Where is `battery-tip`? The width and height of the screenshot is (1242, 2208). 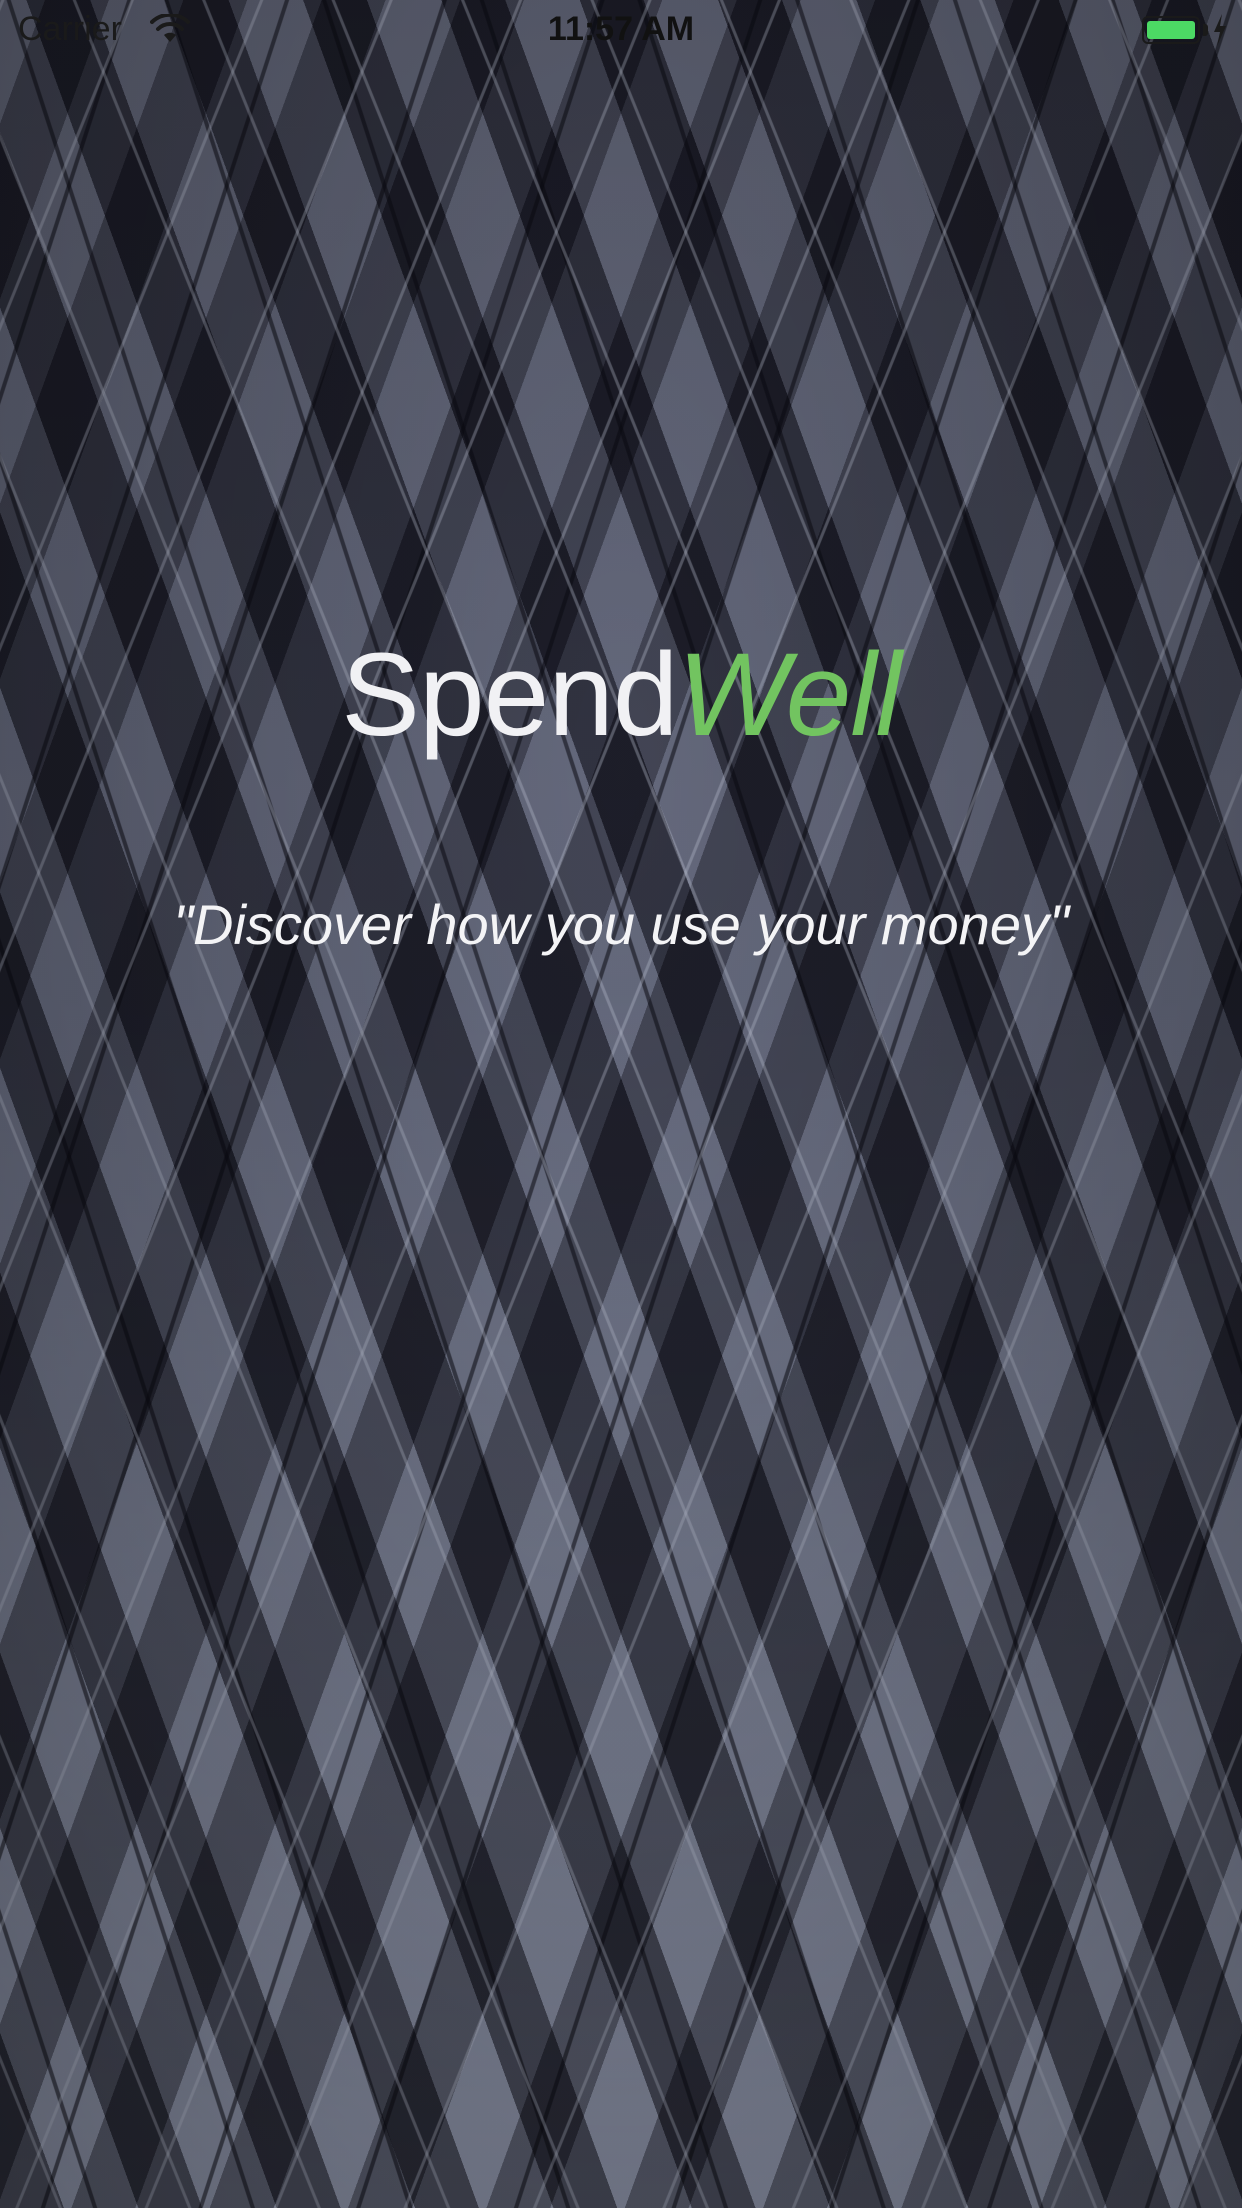
battery-tip is located at coordinates (1205, 30).